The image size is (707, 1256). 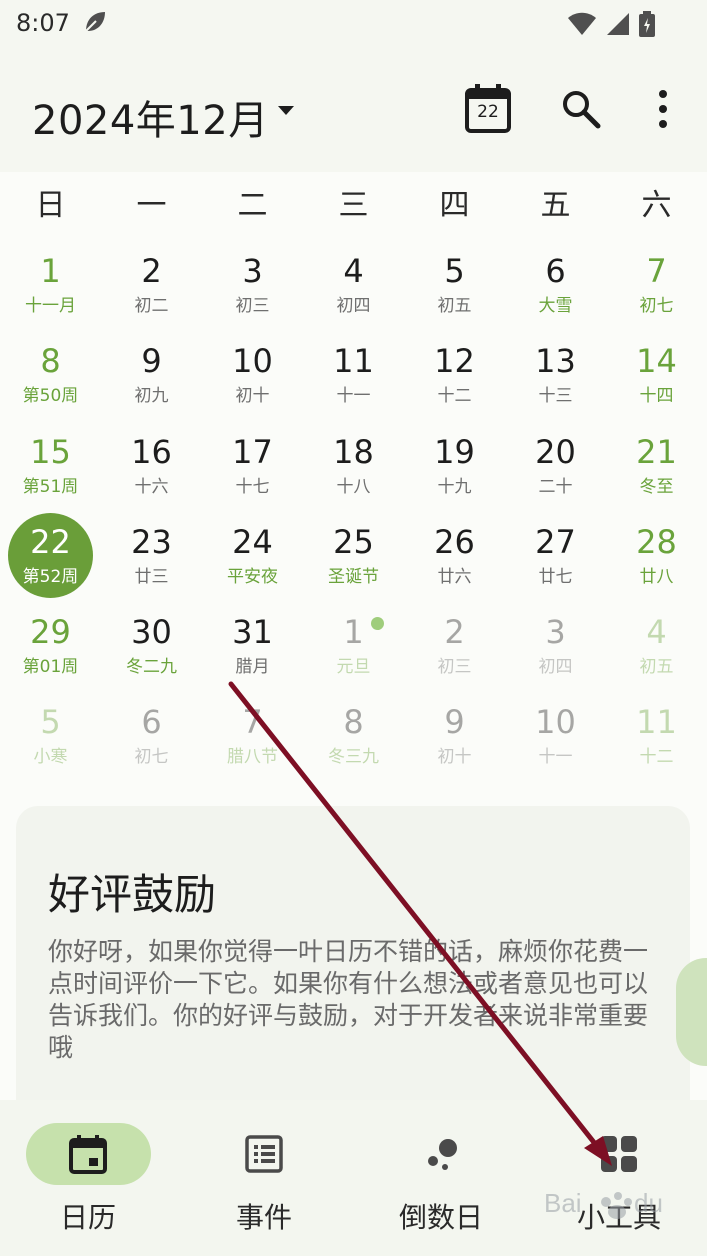 What do you see at coordinates (582, 23) in the screenshot?
I see `wifi-icon` at bounding box center [582, 23].